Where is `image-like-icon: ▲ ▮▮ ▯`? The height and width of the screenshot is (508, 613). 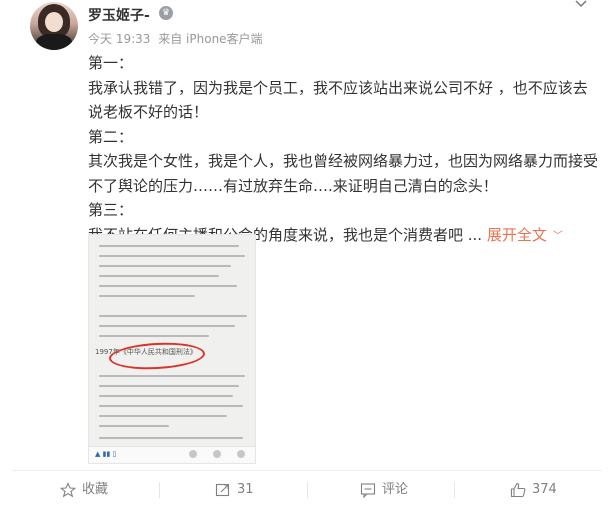
image-like-icon: ▲ ▮▮ ▯ is located at coordinates (106, 454).